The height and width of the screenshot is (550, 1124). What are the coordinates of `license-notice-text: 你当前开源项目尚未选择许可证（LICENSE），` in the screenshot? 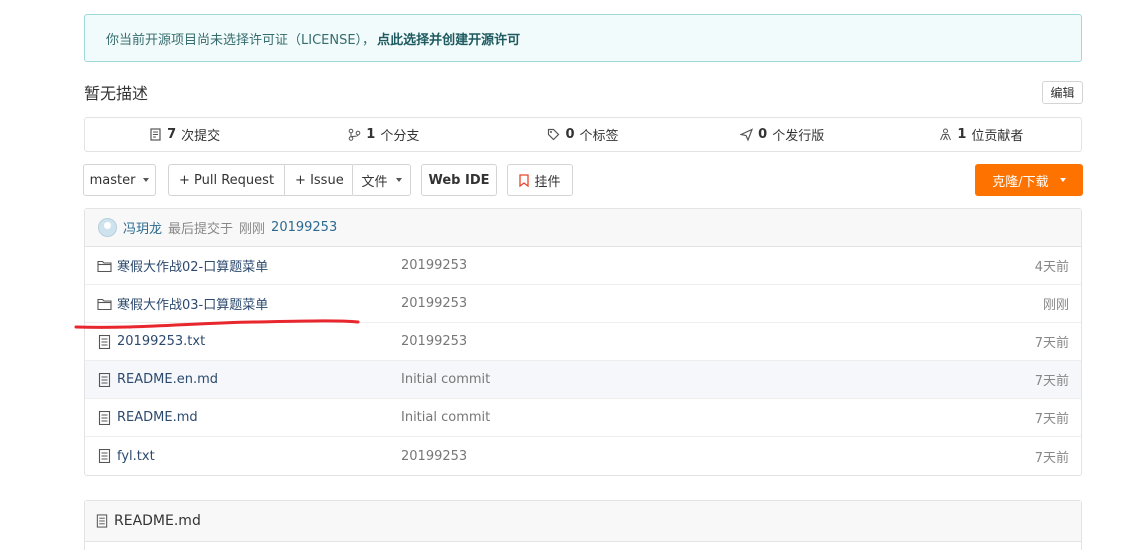 It's located at (241, 40).